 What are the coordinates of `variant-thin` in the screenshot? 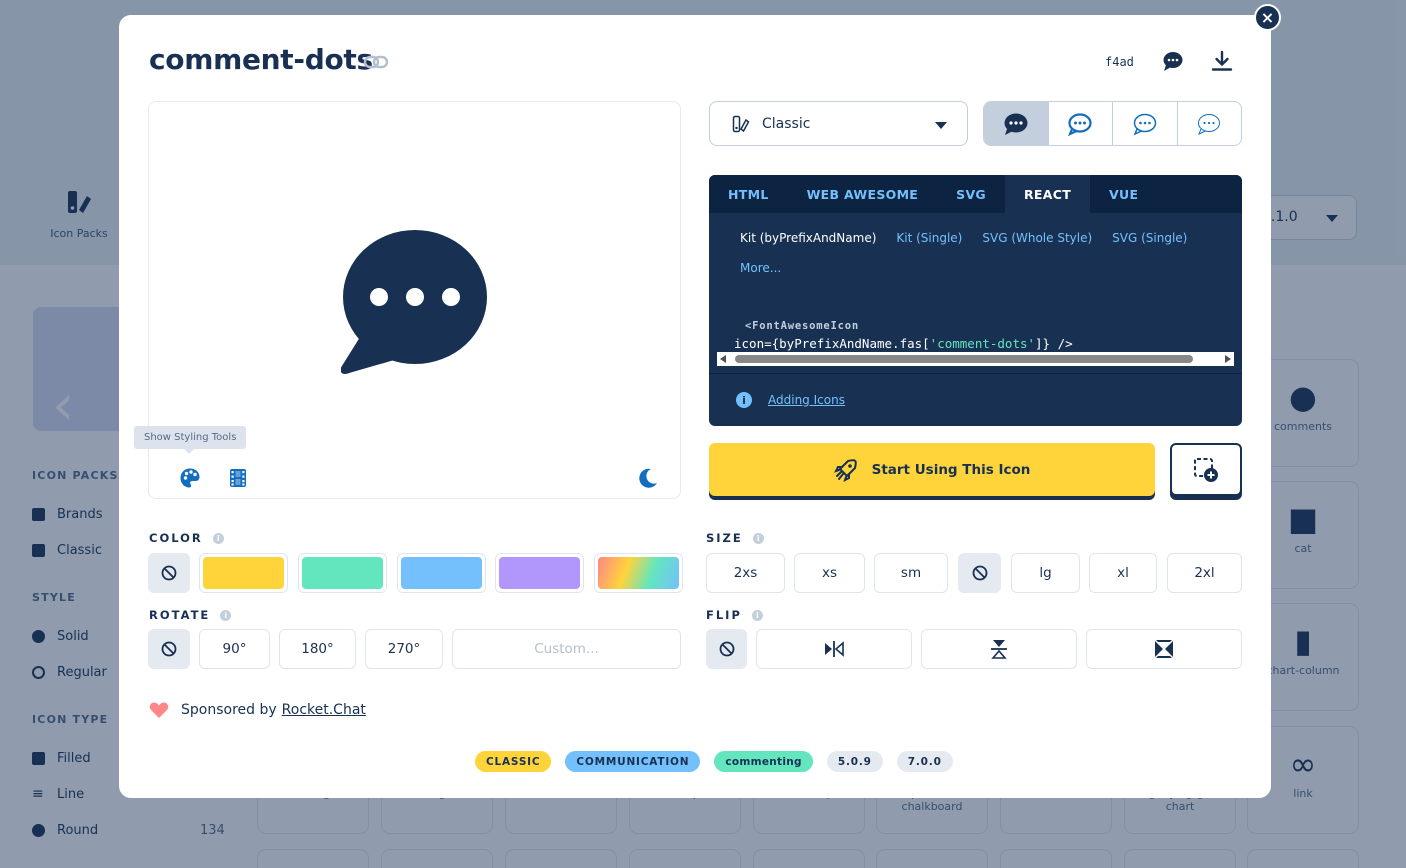 It's located at (1210, 123).